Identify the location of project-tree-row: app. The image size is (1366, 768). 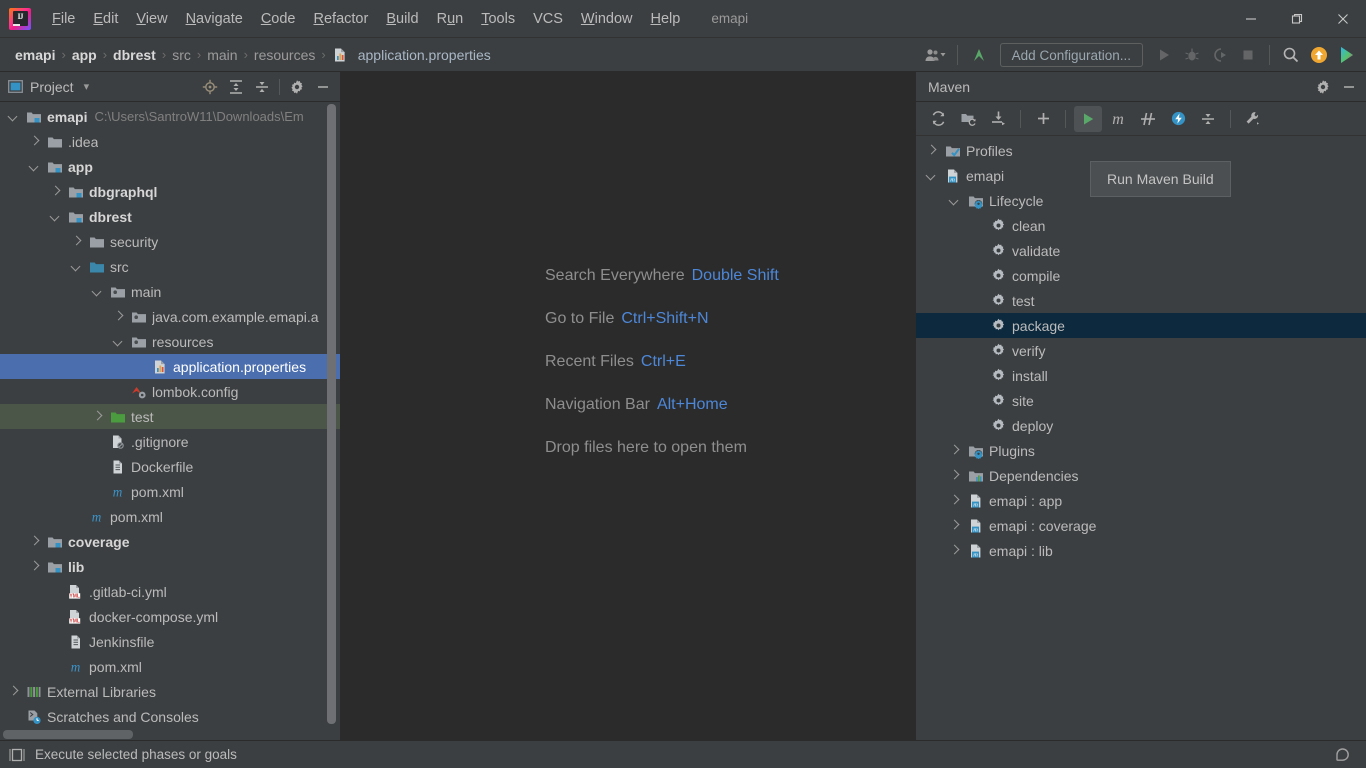
(170, 166).